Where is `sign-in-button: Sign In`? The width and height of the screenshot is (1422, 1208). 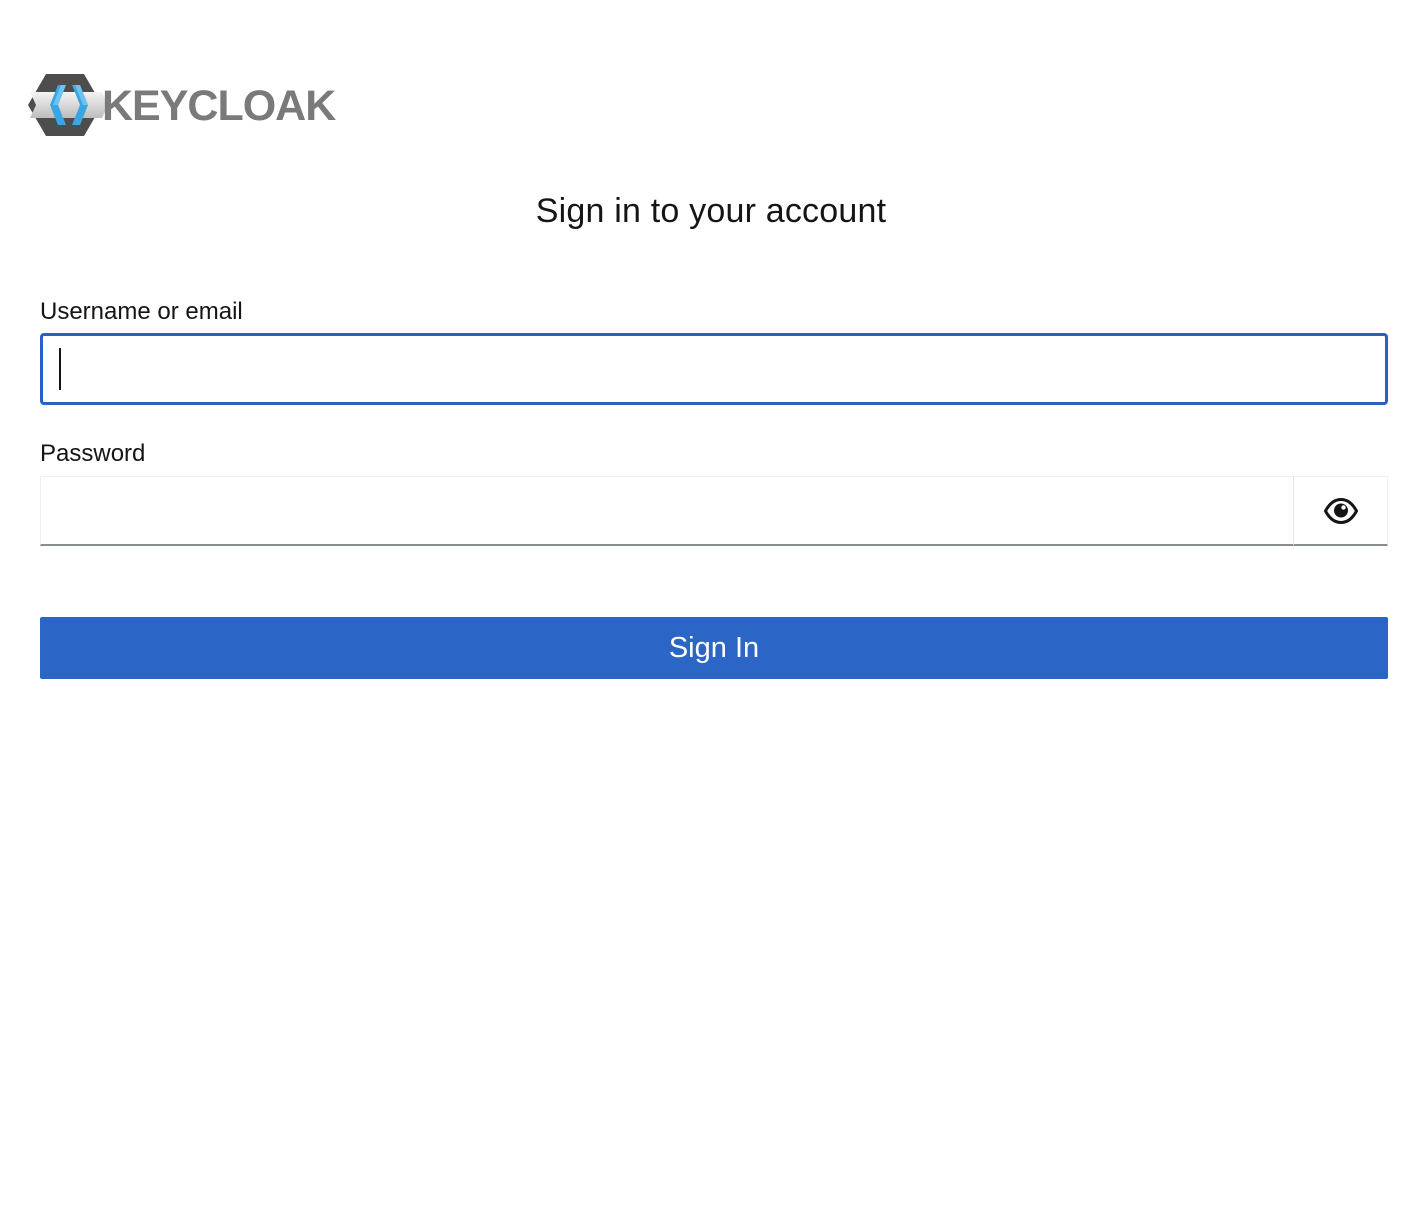 sign-in-button: Sign In is located at coordinates (714, 648).